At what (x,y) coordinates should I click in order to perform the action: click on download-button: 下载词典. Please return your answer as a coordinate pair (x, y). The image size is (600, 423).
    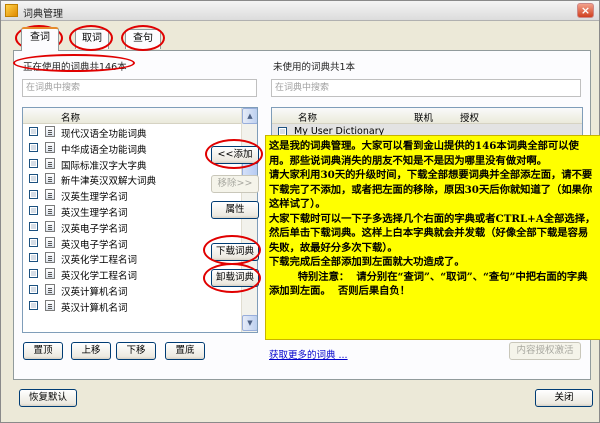
    Looking at the image, I should click on (235, 252).